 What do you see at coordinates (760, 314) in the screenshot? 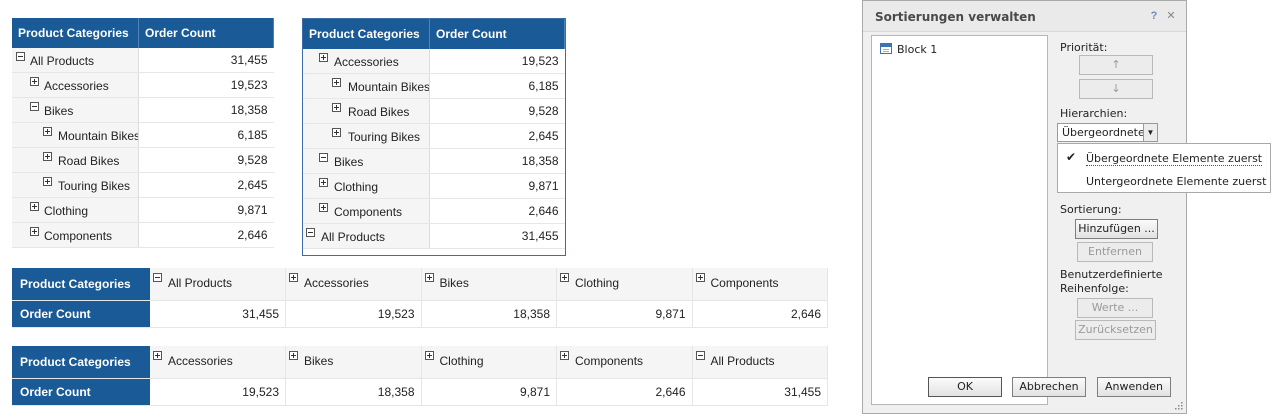
I see `column-value: 2,646` at bounding box center [760, 314].